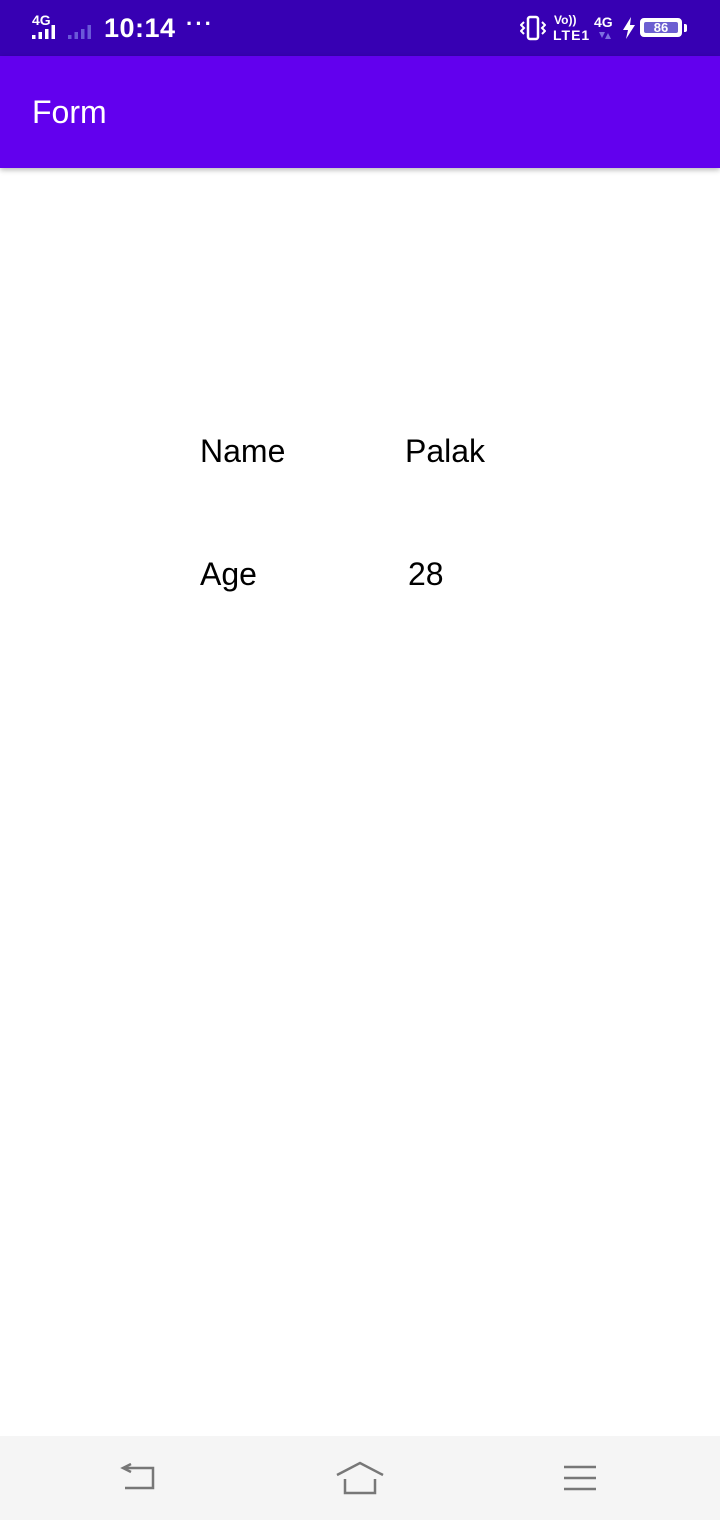 This screenshot has width=720, height=1520. Describe the element at coordinates (533, 28) in the screenshot. I see `vibrate-icon` at that location.